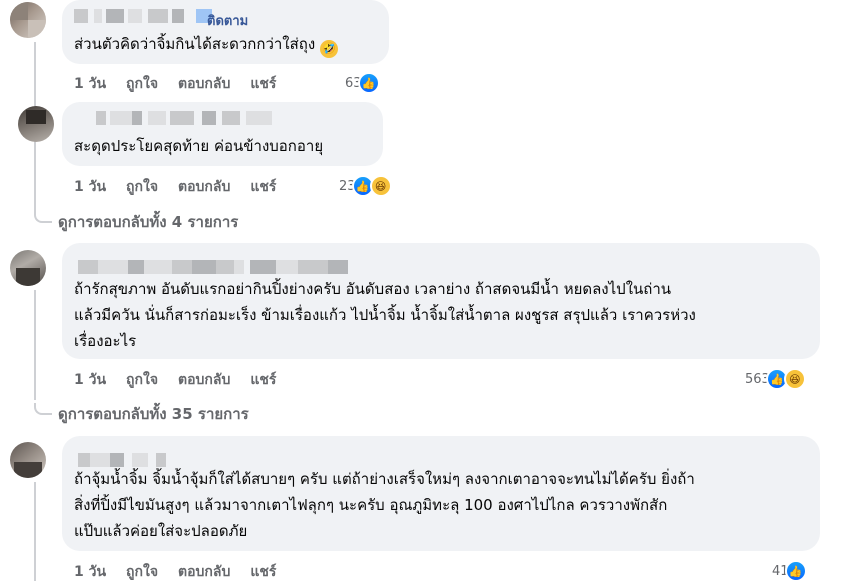 This screenshot has height=583, width=845. What do you see at coordinates (148, 222) in the screenshot?
I see `view-replies-label: ดูการตอบกลับทั้ง 4 รายการ` at bounding box center [148, 222].